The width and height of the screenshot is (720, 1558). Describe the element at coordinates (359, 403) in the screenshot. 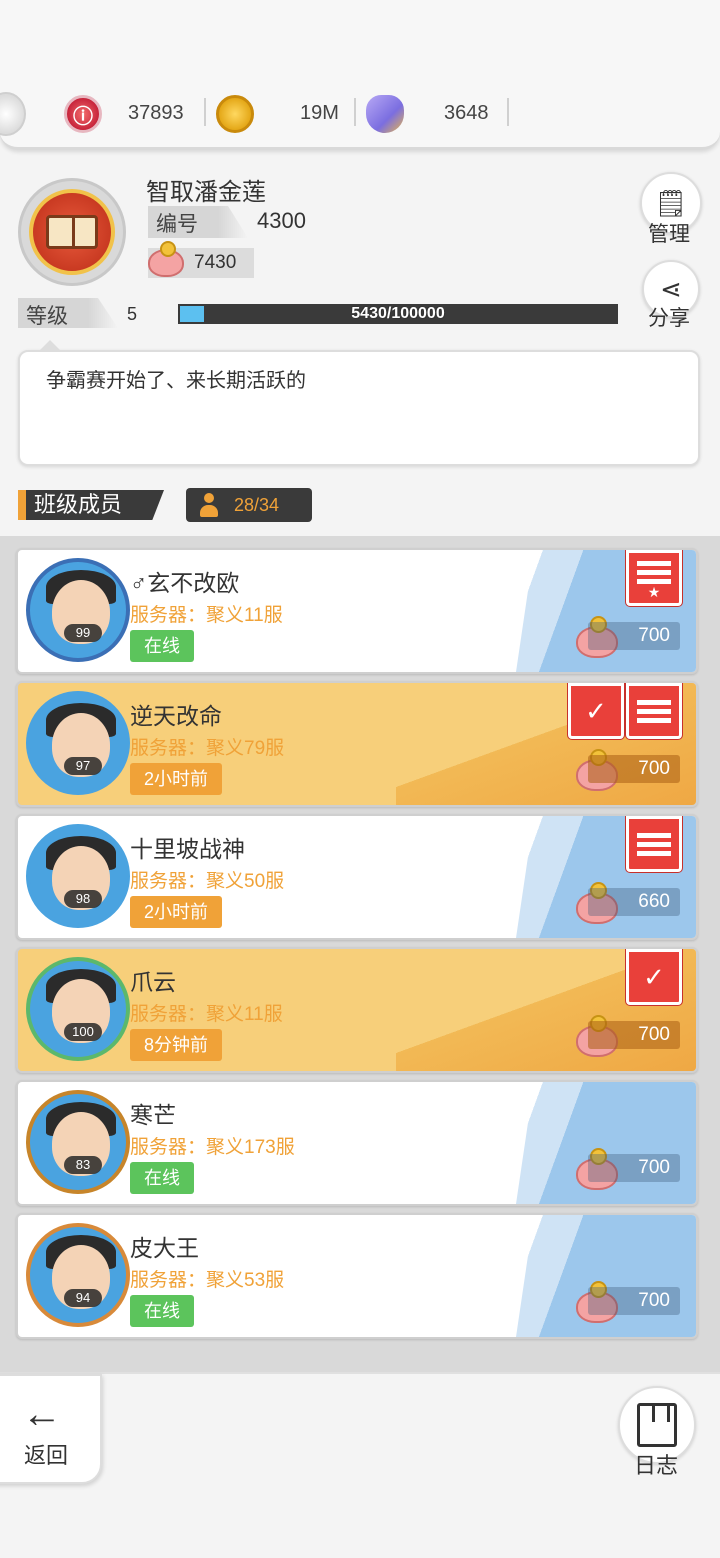

I see `class-notice: 争霸赛开始了、来长期活跃的` at that location.